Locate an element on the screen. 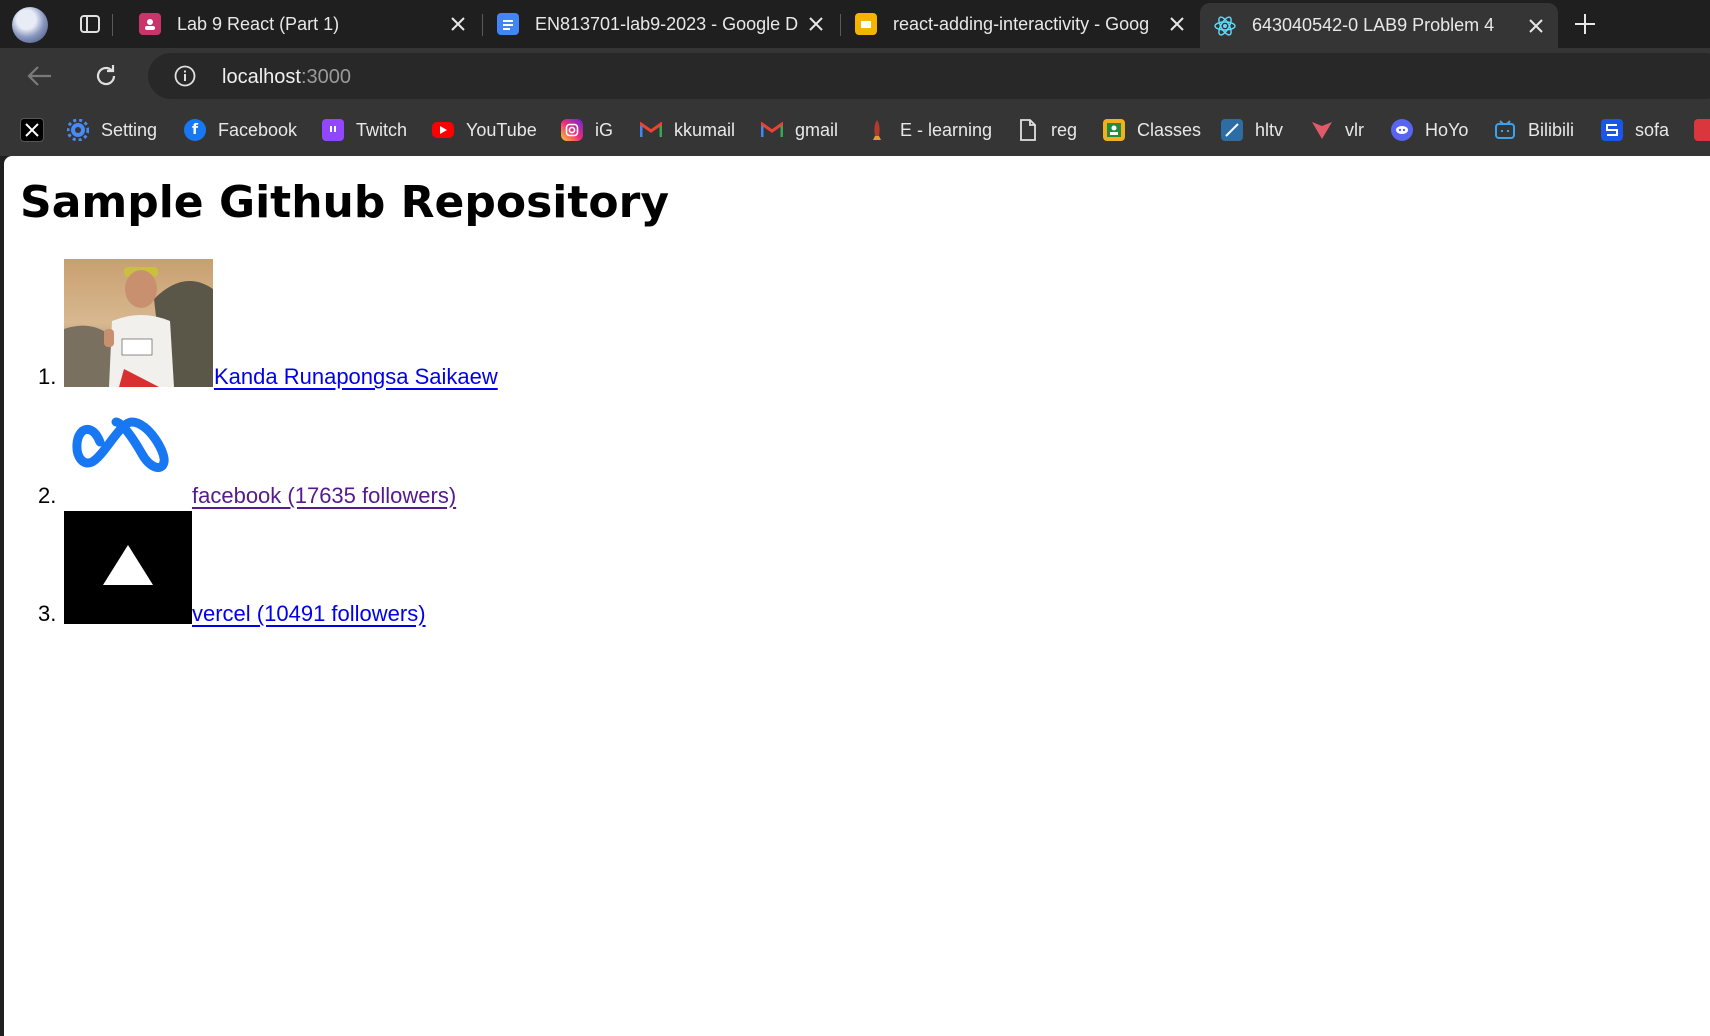 The width and height of the screenshot is (1710, 1036). bookmark-label: hltv is located at coordinates (1269, 129).